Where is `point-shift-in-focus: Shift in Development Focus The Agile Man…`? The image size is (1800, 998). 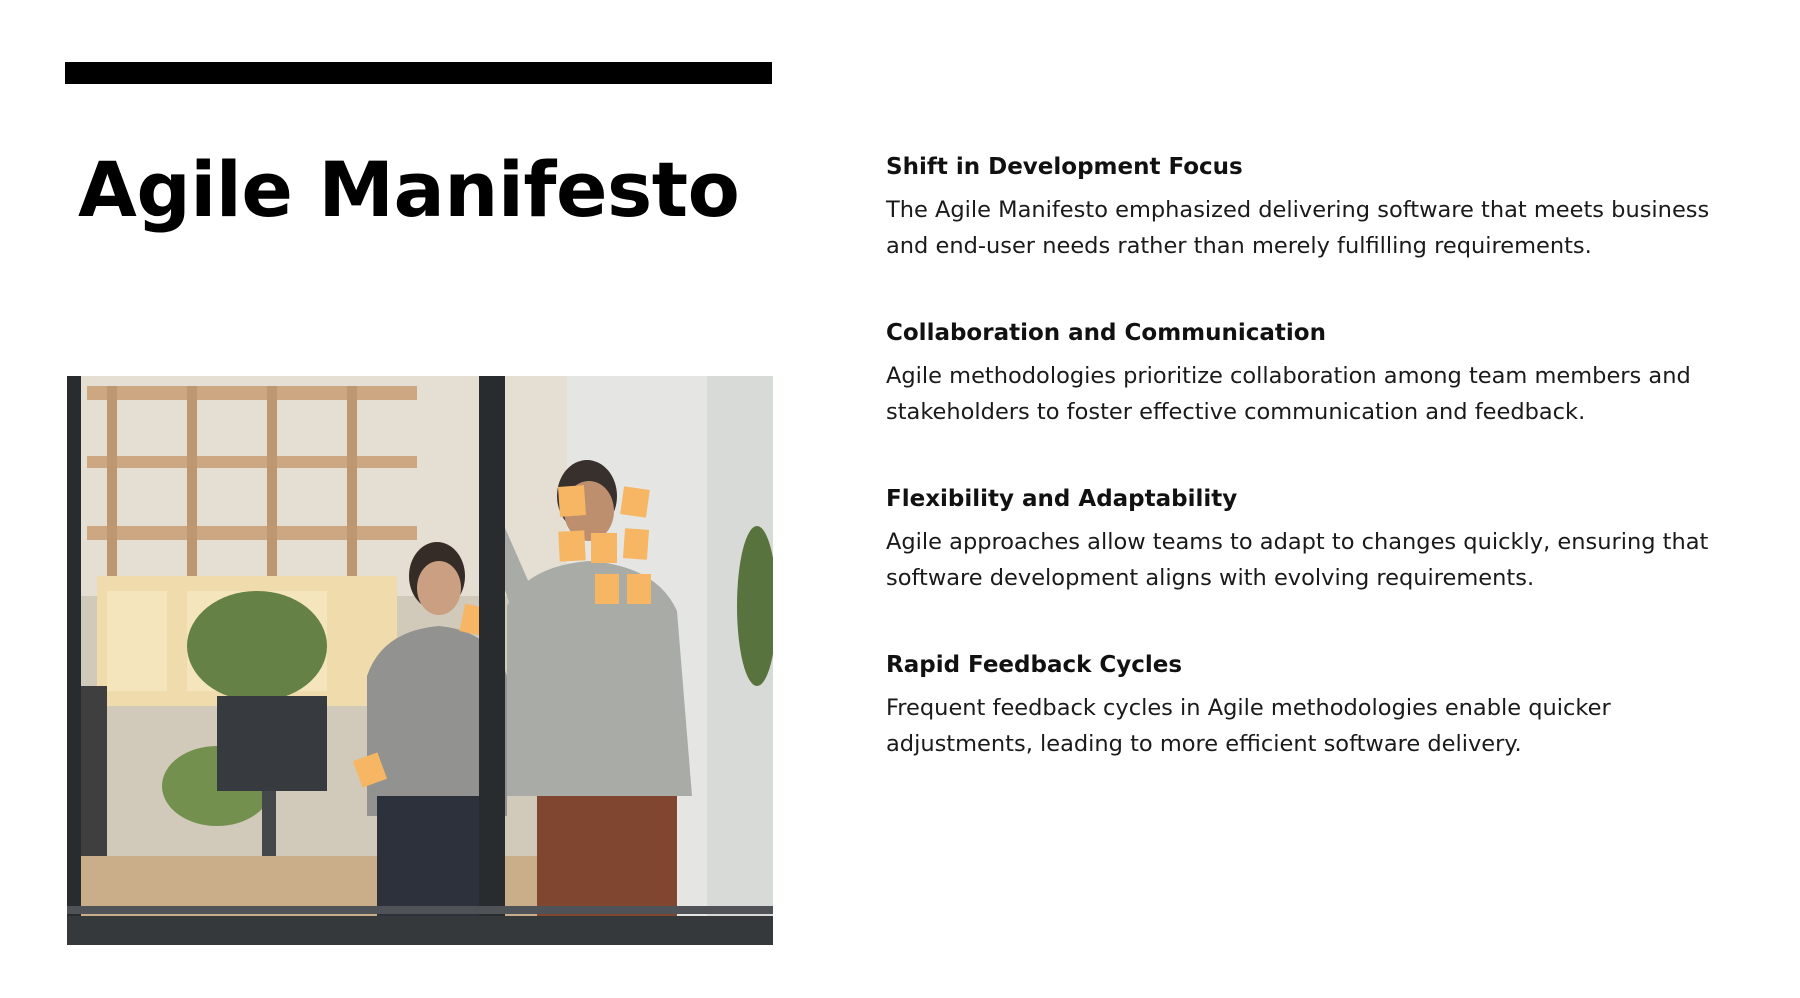
point-shift-in-focus: Shift in Development Focus The Agile Man… is located at coordinates (1326, 207).